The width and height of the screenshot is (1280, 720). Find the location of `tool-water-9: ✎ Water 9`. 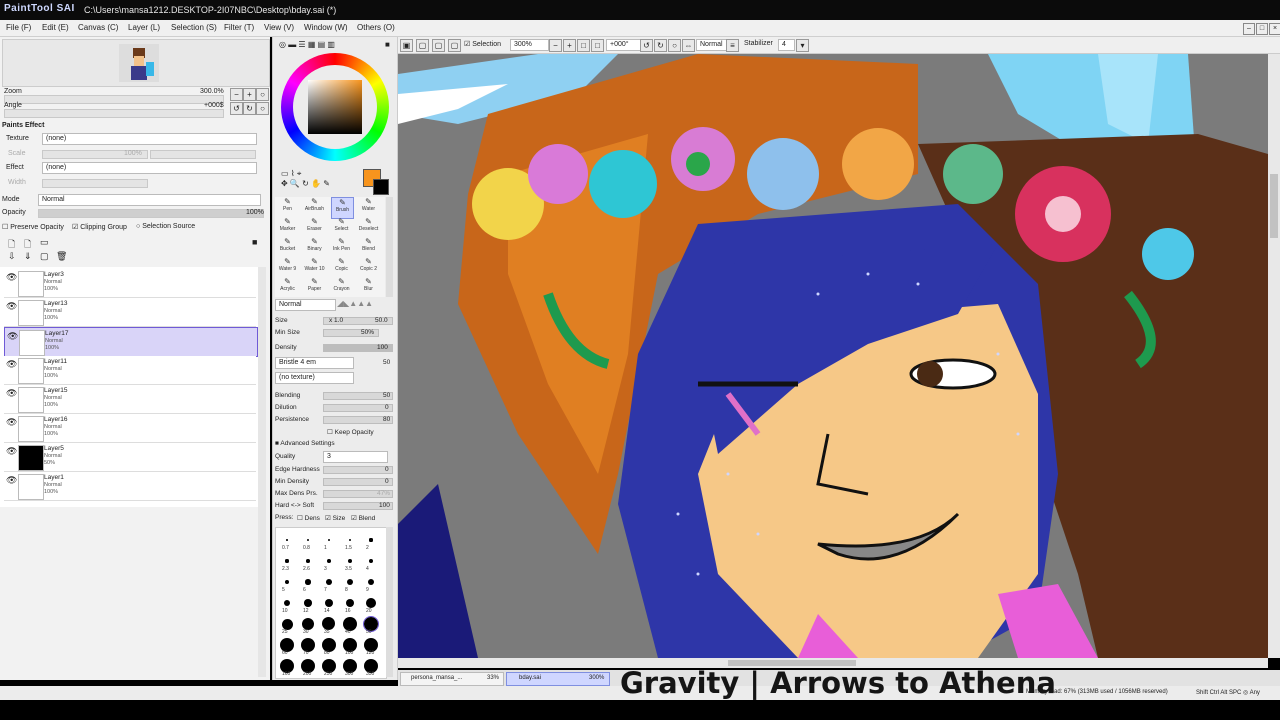

tool-water-9: ✎ Water 9 is located at coordinates (287, 267).